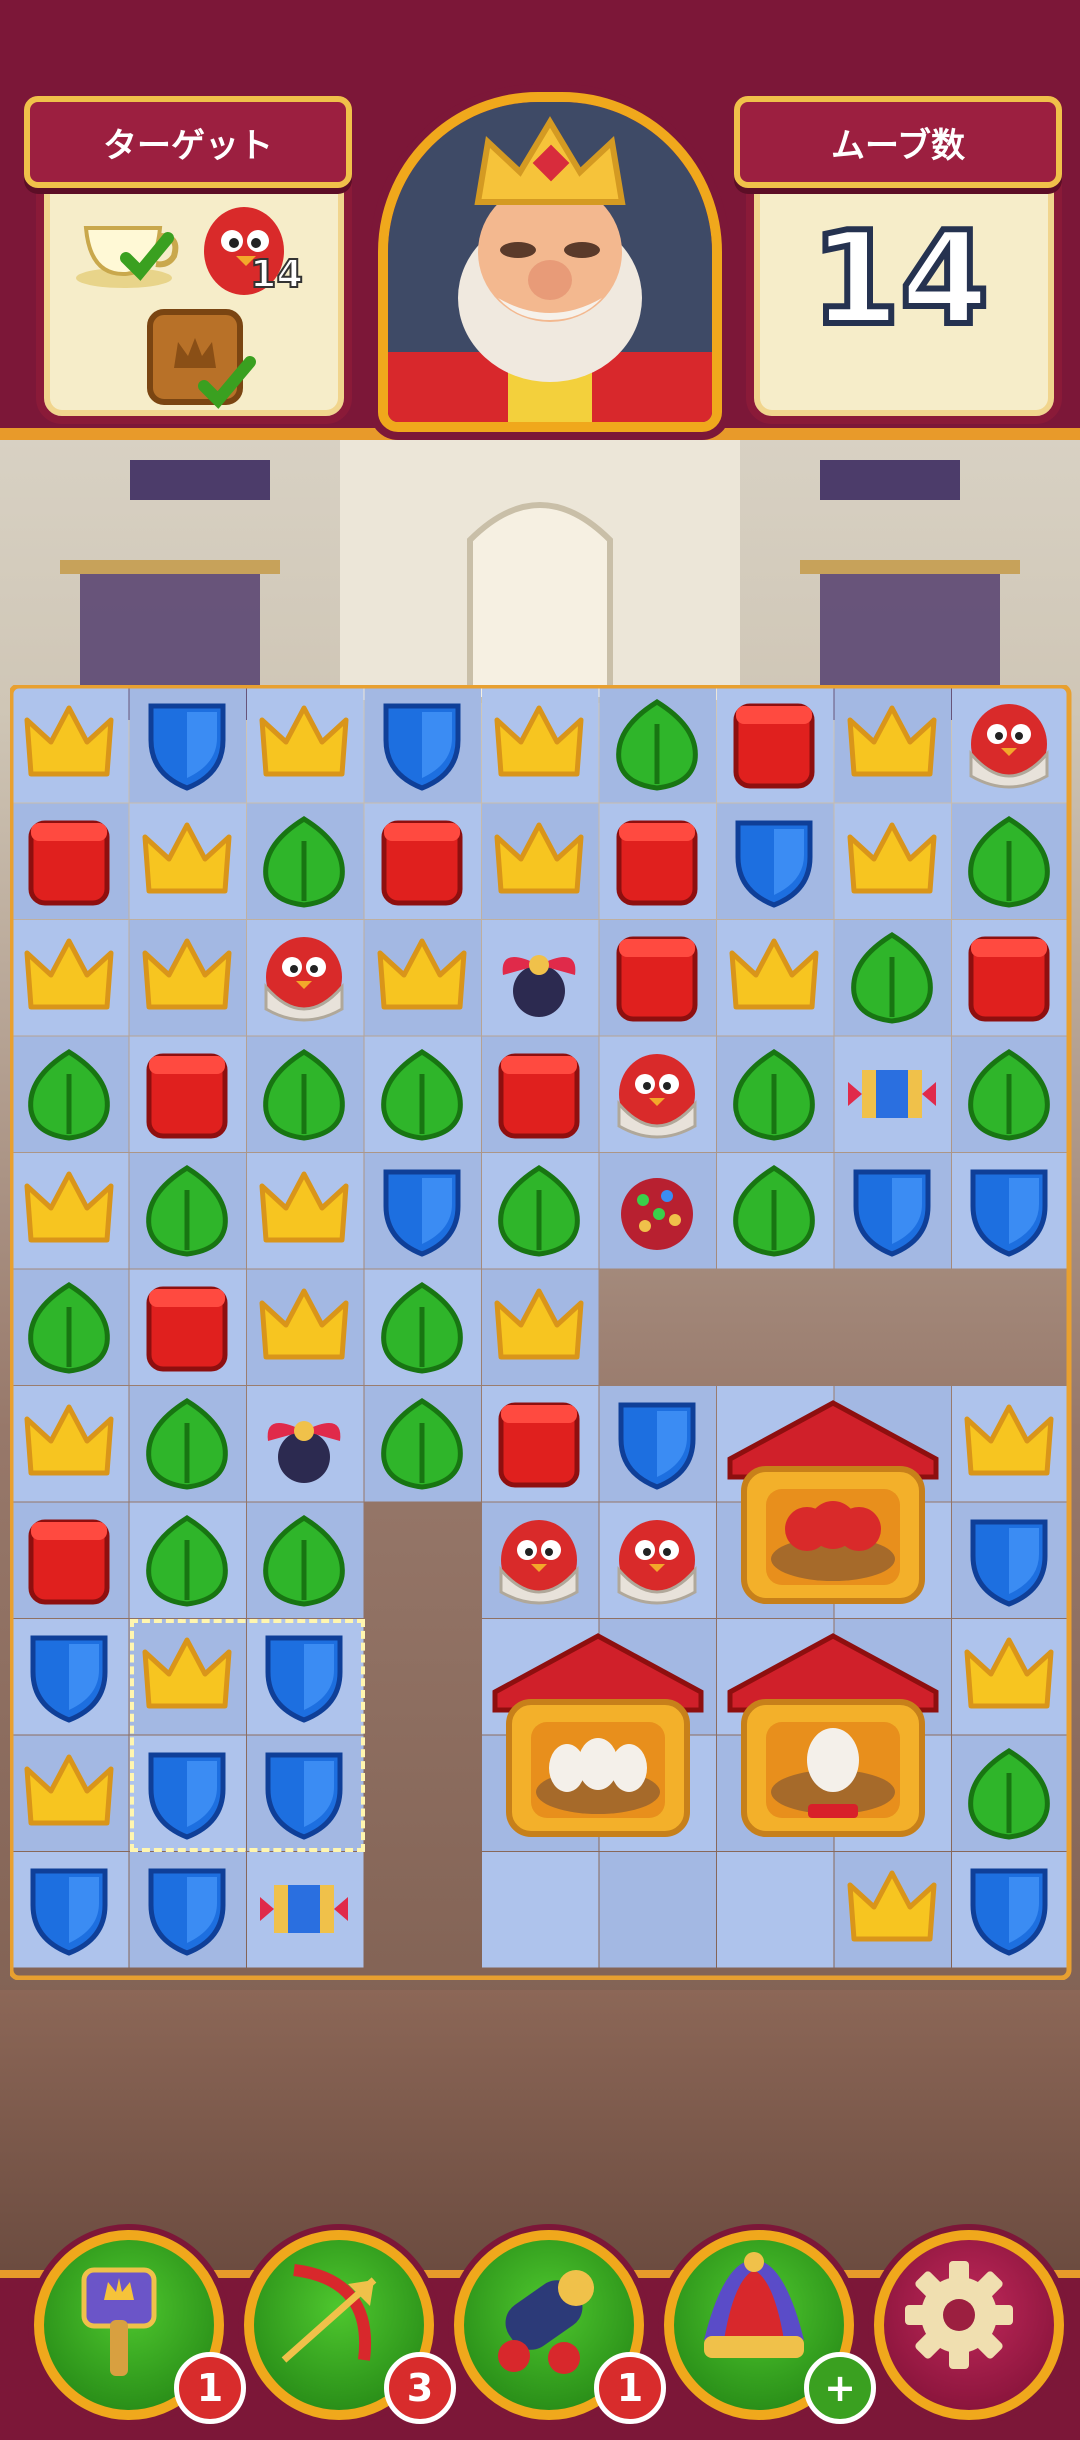 This screenshot has height=2440, width=1080. I want to click on moves-label: ムーブ数, so click(898, 145).